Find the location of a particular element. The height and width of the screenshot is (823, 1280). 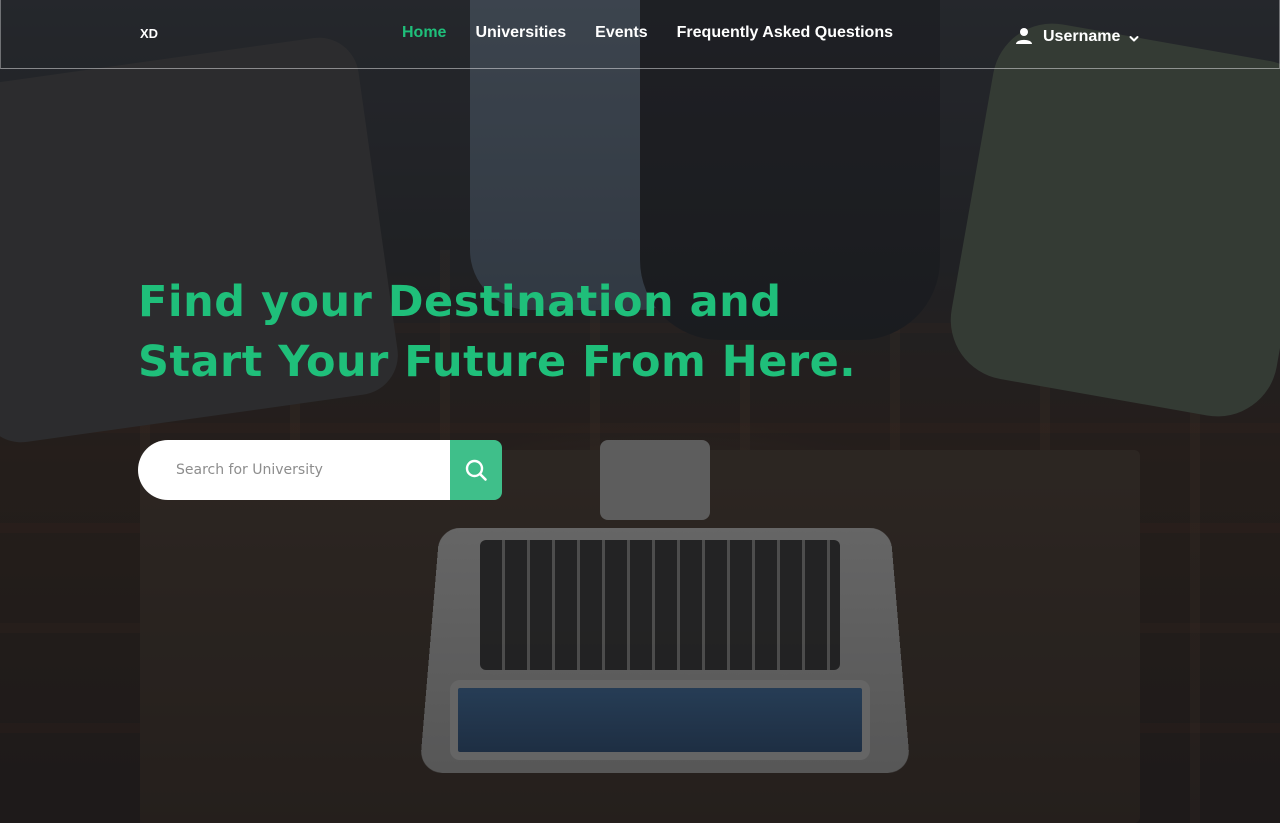

logo: XD is located at coordinates (149, 33).